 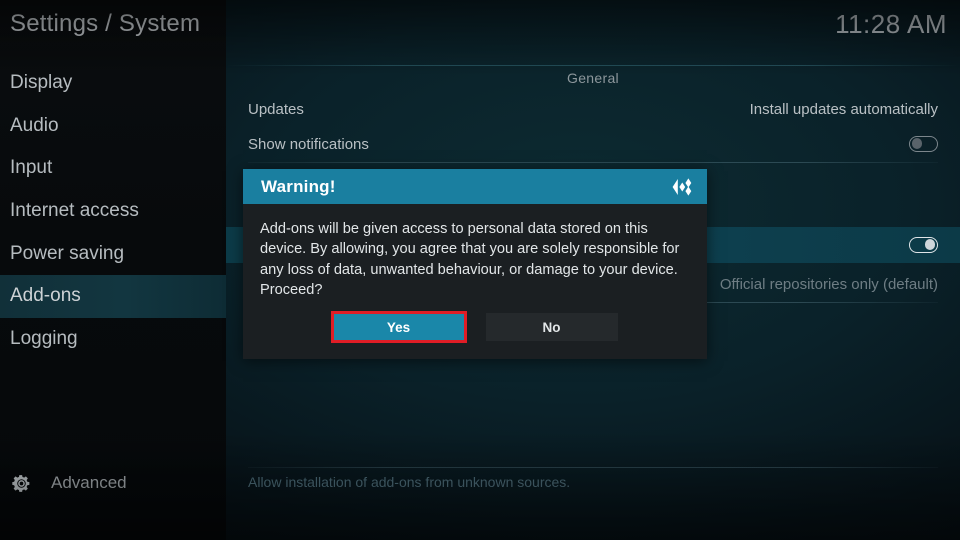 I want to click on sidebar-item-logging: Logging, so click(x=113, y=339).